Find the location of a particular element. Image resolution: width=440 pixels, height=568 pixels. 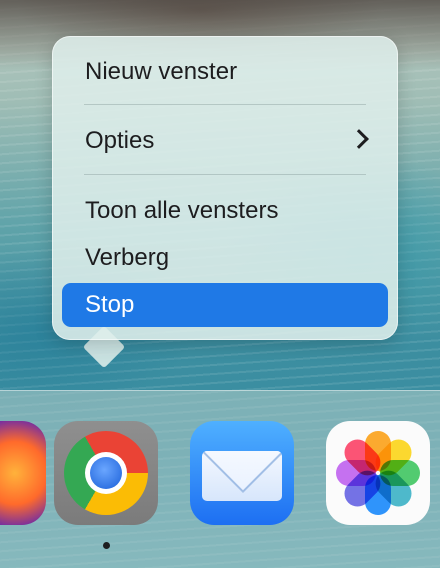

menu-item-options: Opties is located at coordinates (225, 141).